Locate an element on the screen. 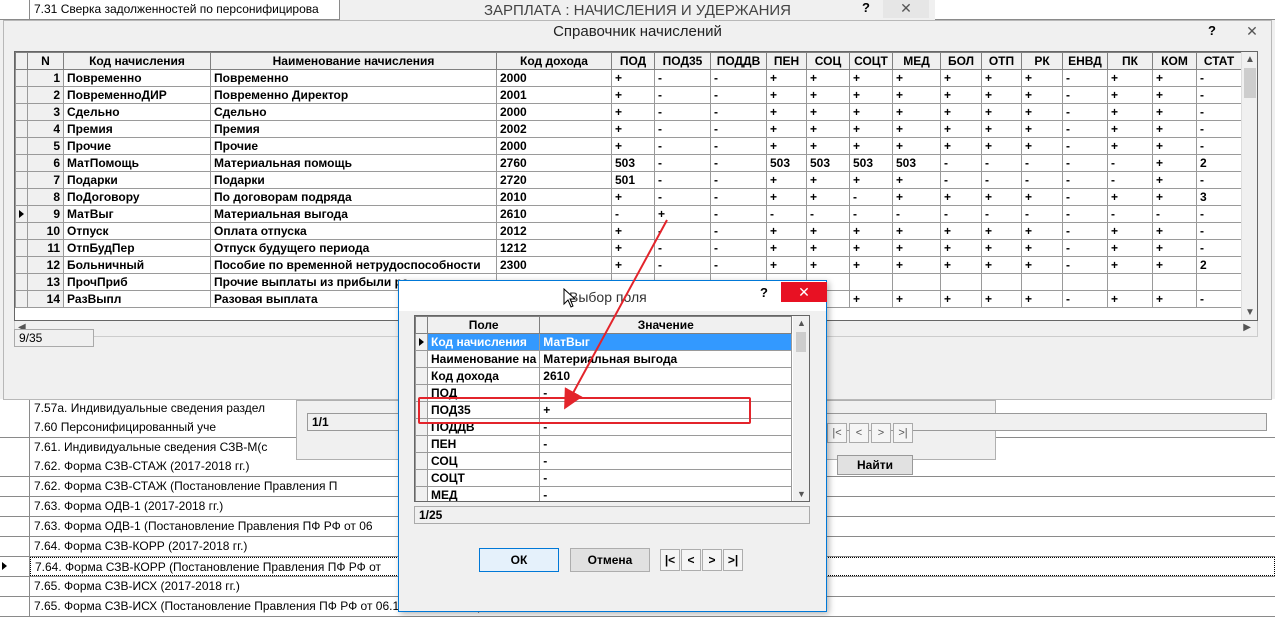 The image size is (1275, 617). table-cell: Сдельно is located at coordinates (353, 112).